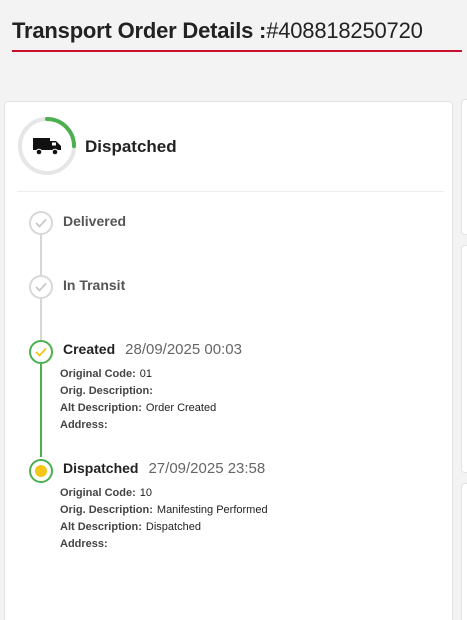 The height and width of the screenshot is (620, 467). I want to click on step-label: Created, so click(89, 349).